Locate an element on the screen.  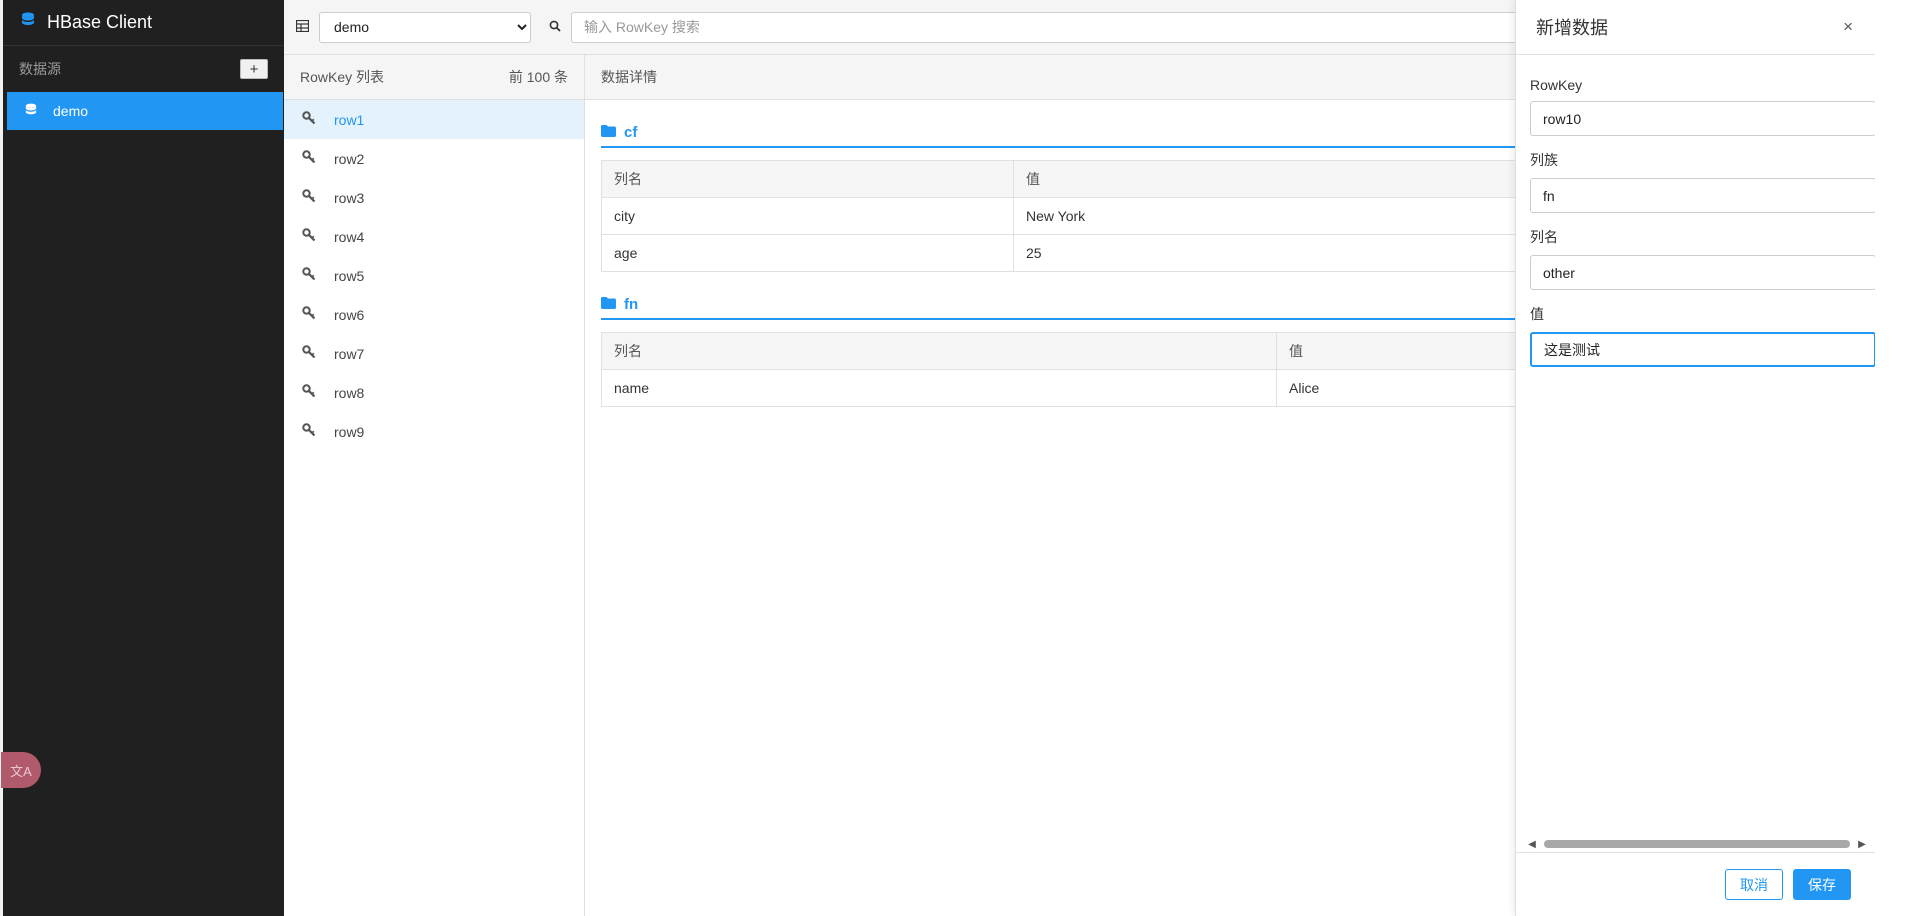
add-datasource-button: + is located at coordinates (254, 69).